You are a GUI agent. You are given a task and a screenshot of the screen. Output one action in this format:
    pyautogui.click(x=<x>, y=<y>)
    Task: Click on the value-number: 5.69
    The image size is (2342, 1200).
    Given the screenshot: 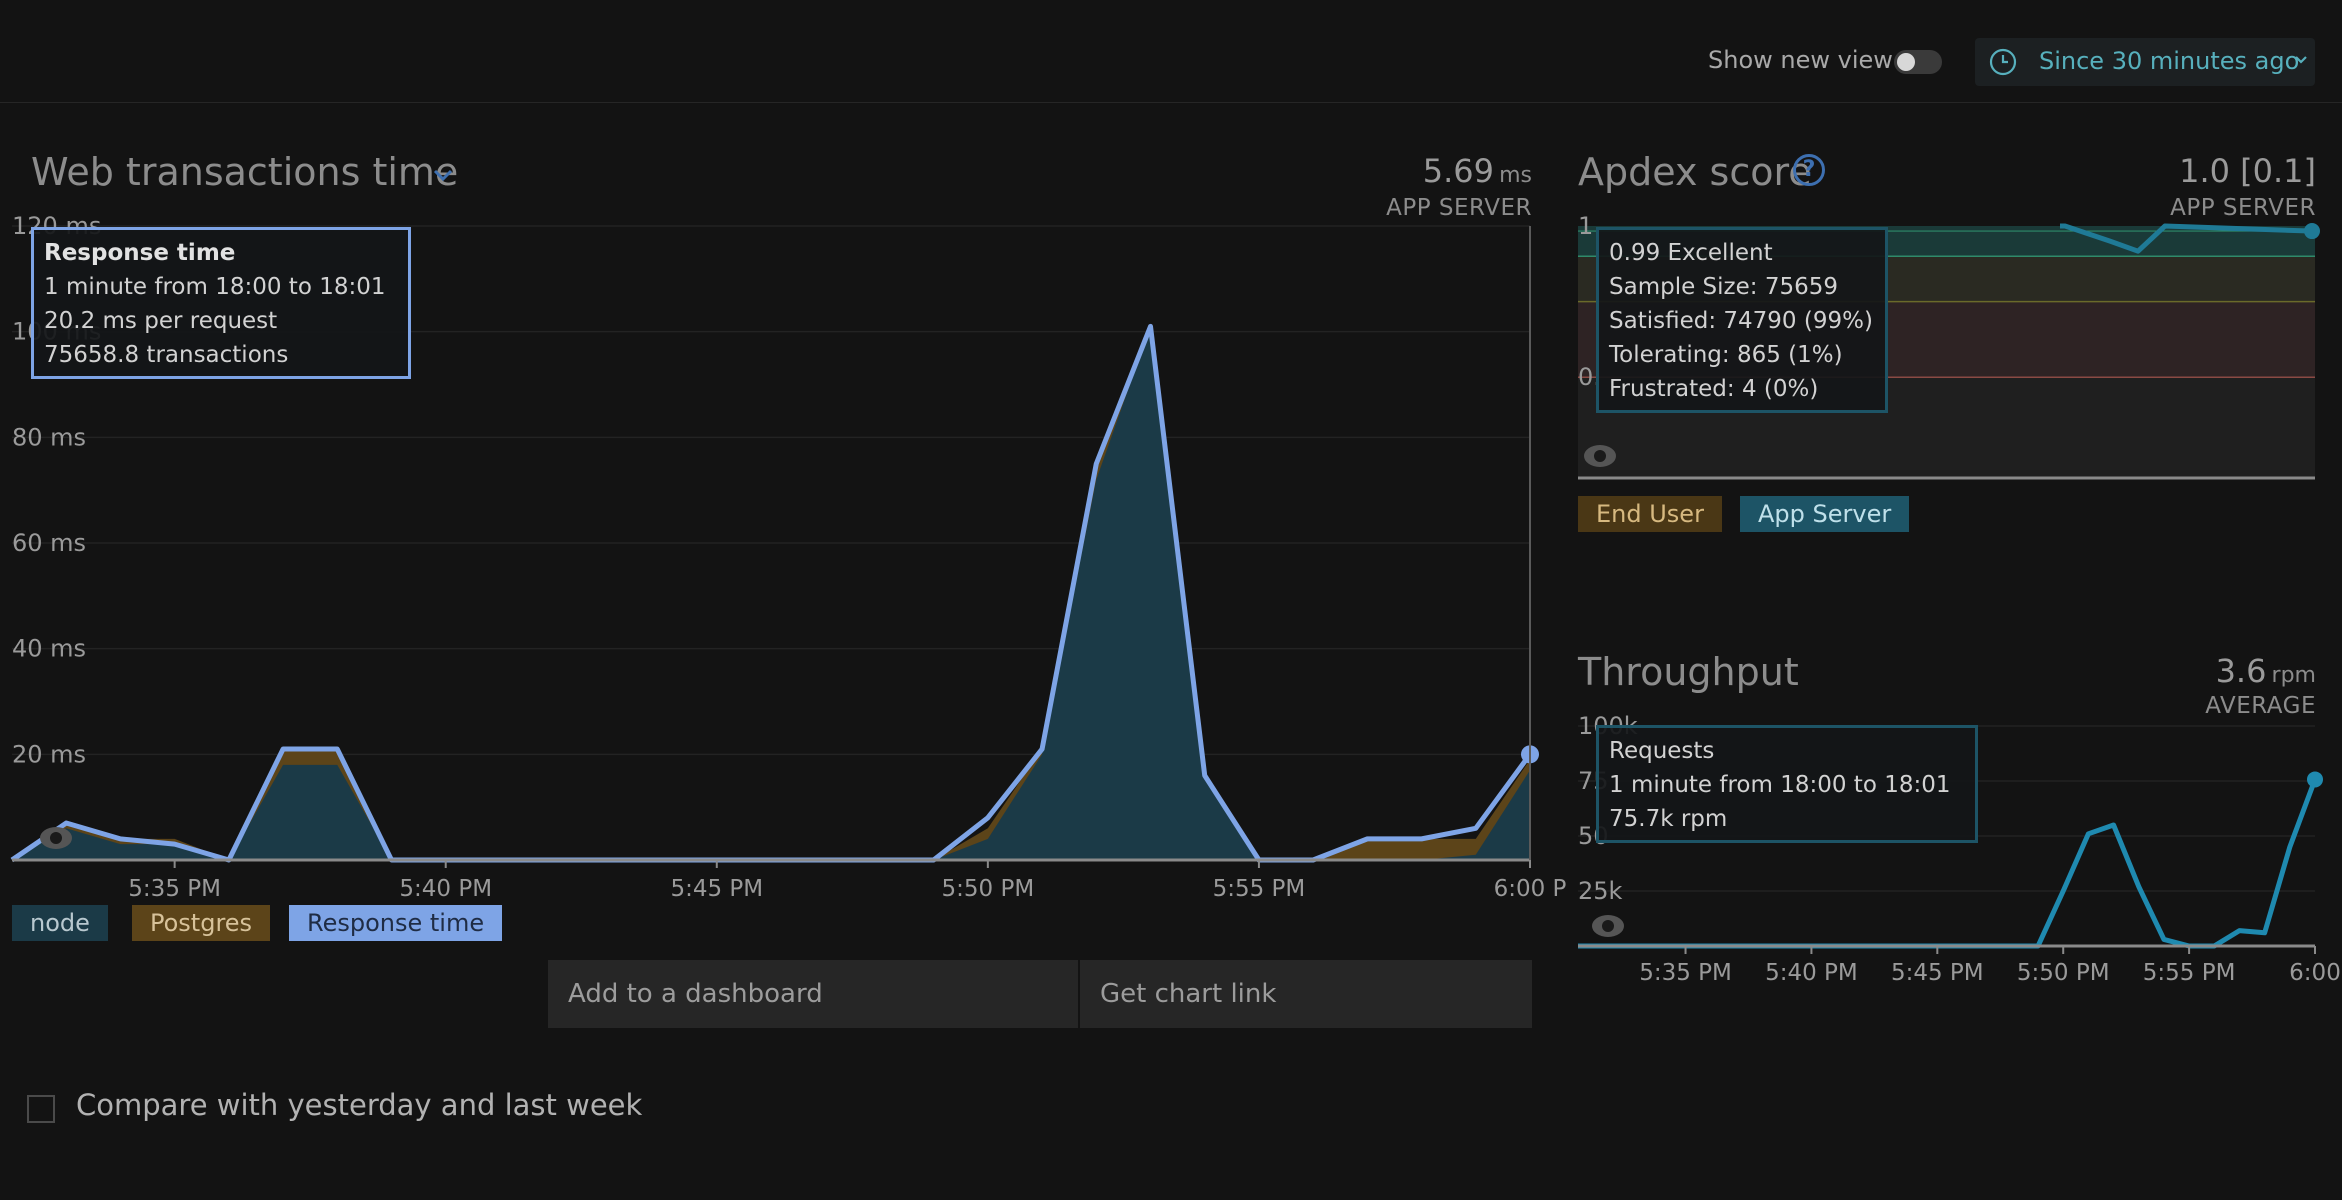 What is the action you would take?
    pyautogui.click(x=1458, y=171)
    